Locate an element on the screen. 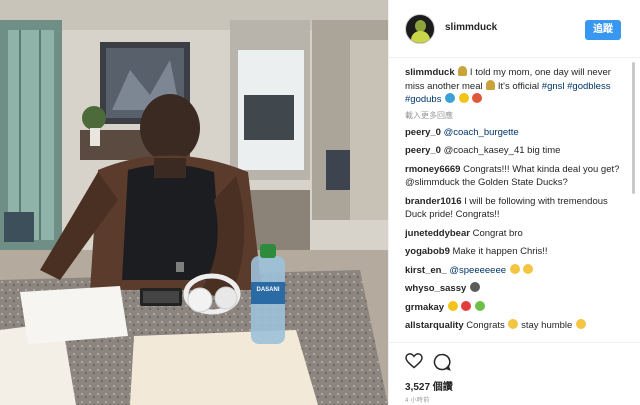 This screenshot has height=405, width=640. comment-item: yogabob9 Make it happen Chris!! is located at coordinates (516, 252).